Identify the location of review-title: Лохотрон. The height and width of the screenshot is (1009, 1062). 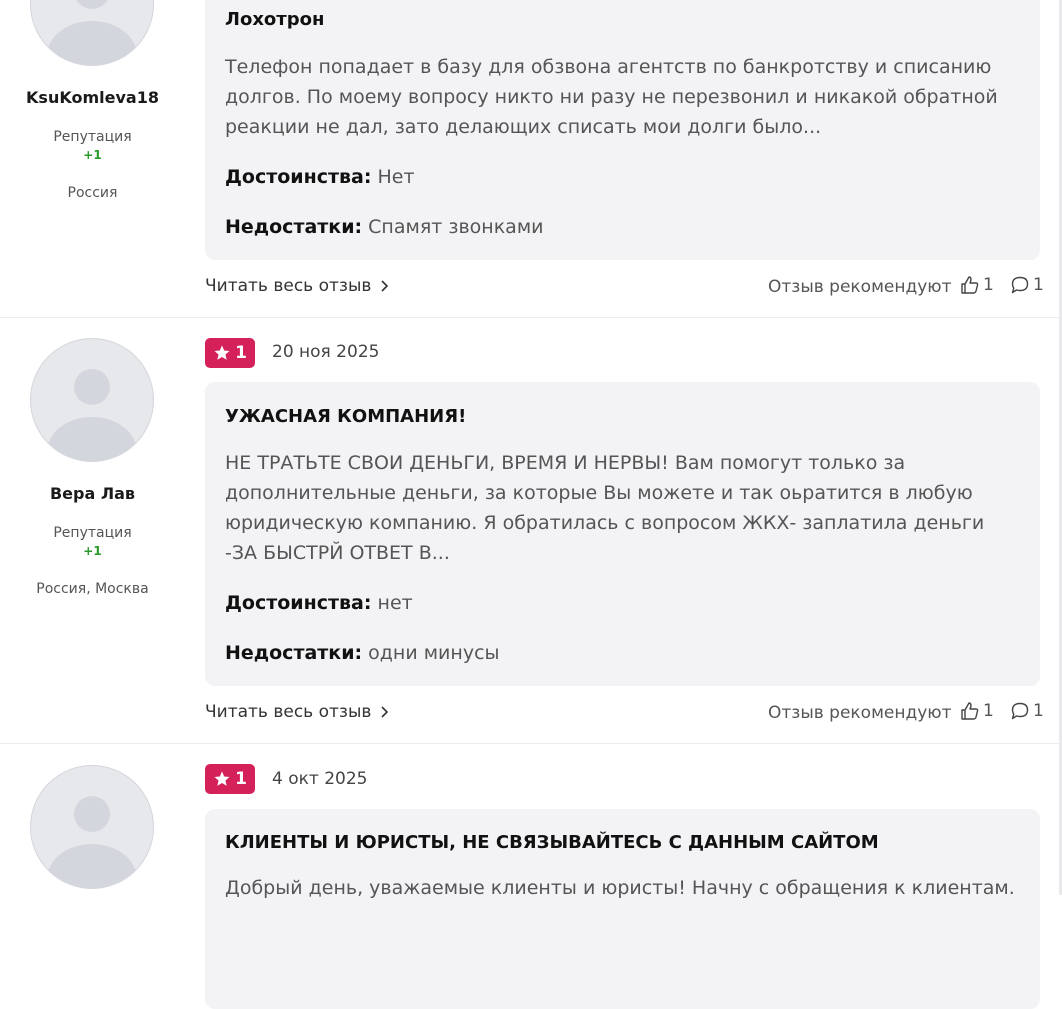
(274, 19).